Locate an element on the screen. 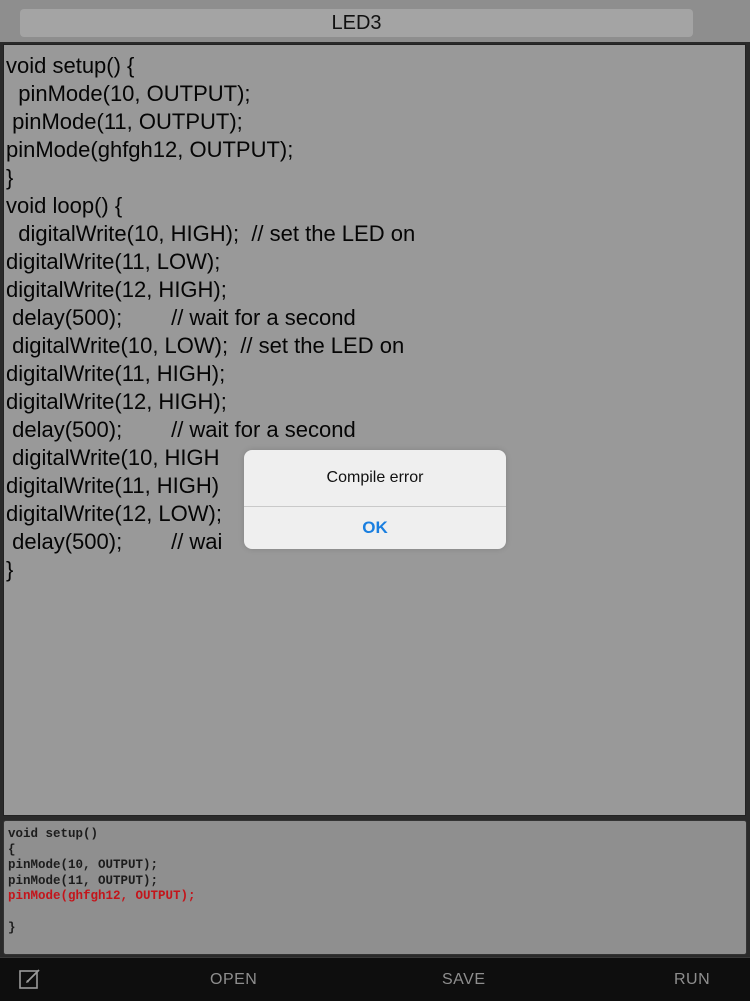 The height and width of the screenshot is (1001, 750). run-button: RUN is located at coordinates (692, 979).